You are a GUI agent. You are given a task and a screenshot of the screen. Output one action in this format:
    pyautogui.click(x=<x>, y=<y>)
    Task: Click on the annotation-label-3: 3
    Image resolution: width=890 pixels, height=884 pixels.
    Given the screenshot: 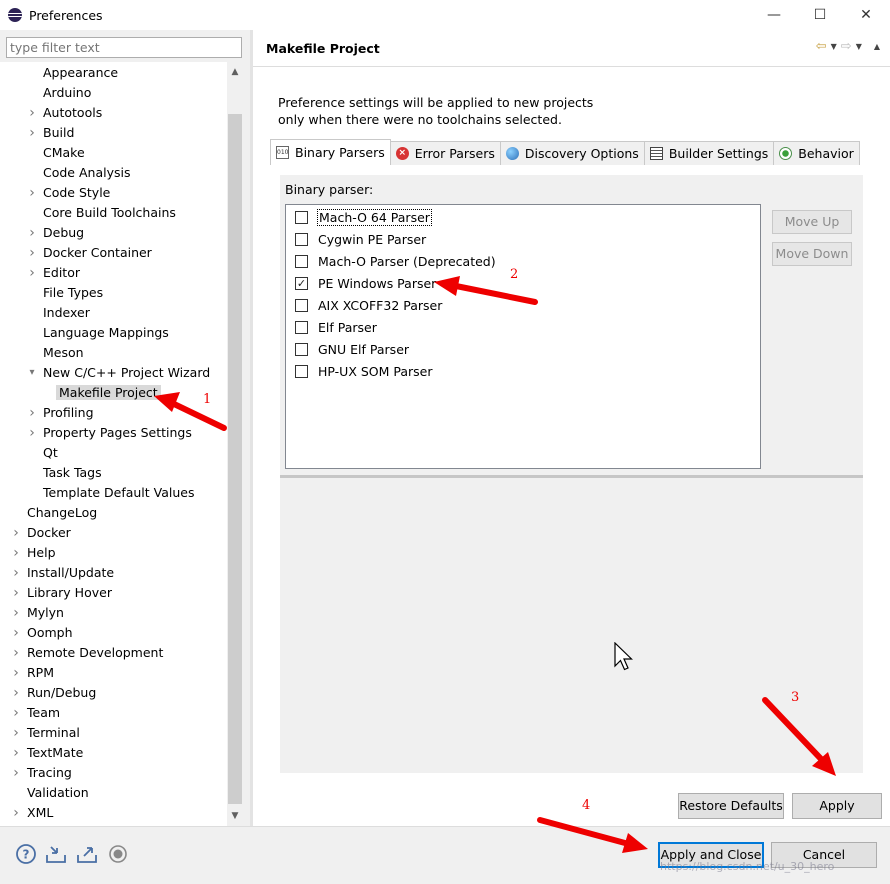 What is the action you would take?
    pyautogui.click(x=795, y=697)
    